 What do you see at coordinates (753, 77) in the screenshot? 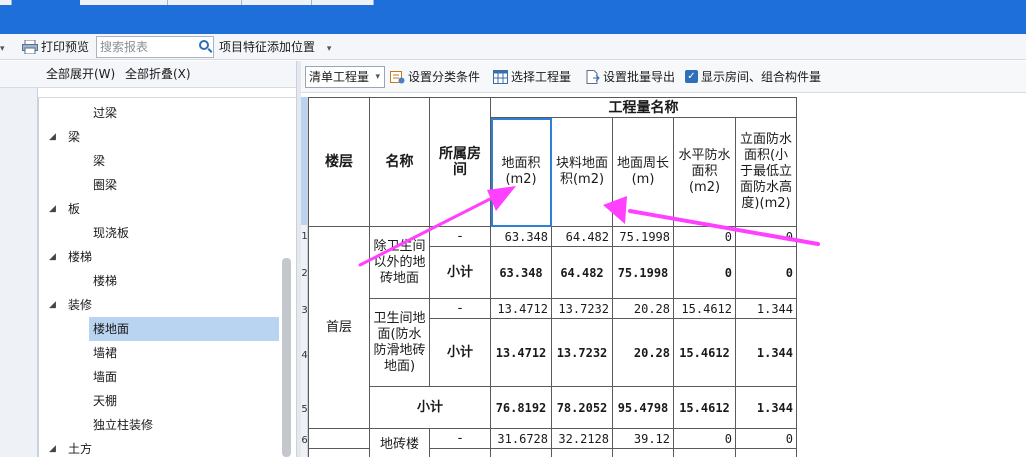
I see `show-rooms-checkbox: ✓ 显示房间、组合构件量` at bounding box center [753, 77].